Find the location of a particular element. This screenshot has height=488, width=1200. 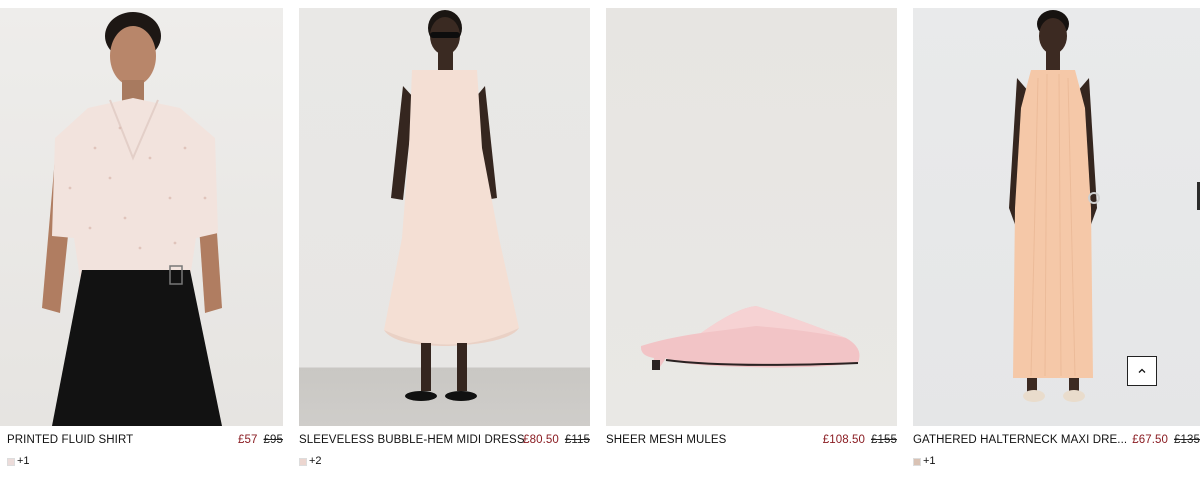

price-group: £67.50 £135 is located at coordinates (1166, 440).